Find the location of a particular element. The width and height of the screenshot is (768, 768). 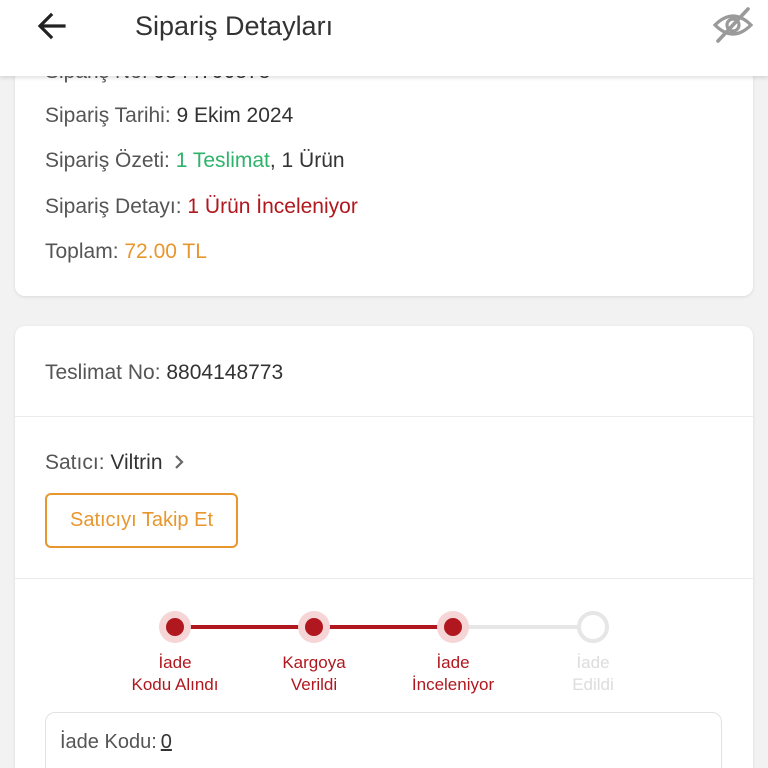

delivery-number-value: 8804148773 is located at coordinates (225, 372).